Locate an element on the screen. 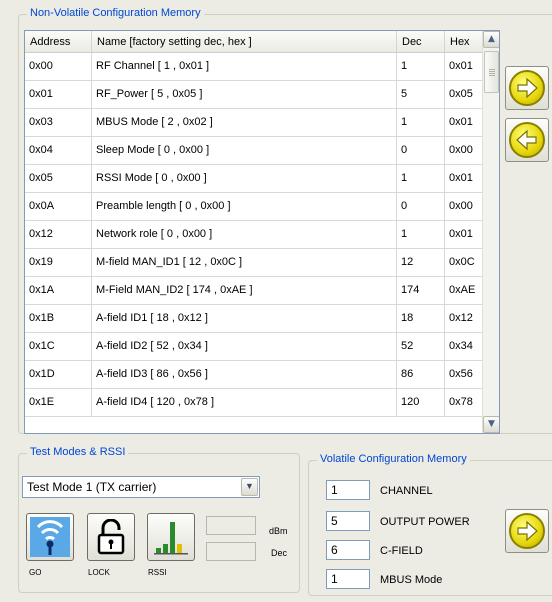 Image resolution: width=552 pixels, height=602 pixels. scroll-thumb is located at coordinates (491, 72).